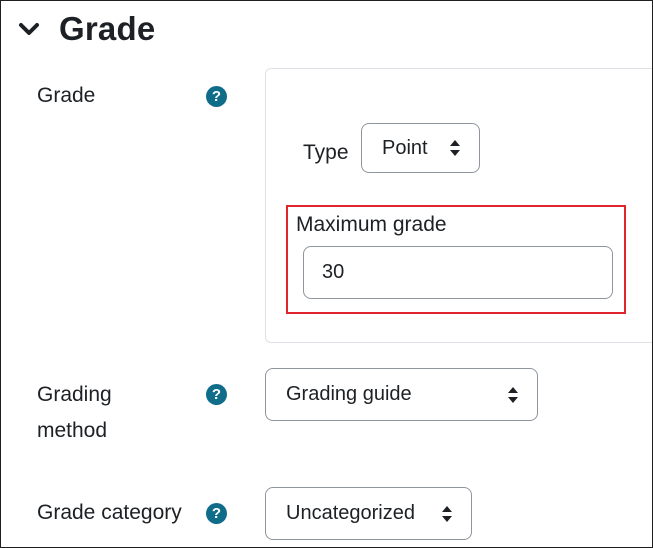 The height and width of the screenshot is (548, 653). I want to click on grade-label: Grade, so click(66, 95).